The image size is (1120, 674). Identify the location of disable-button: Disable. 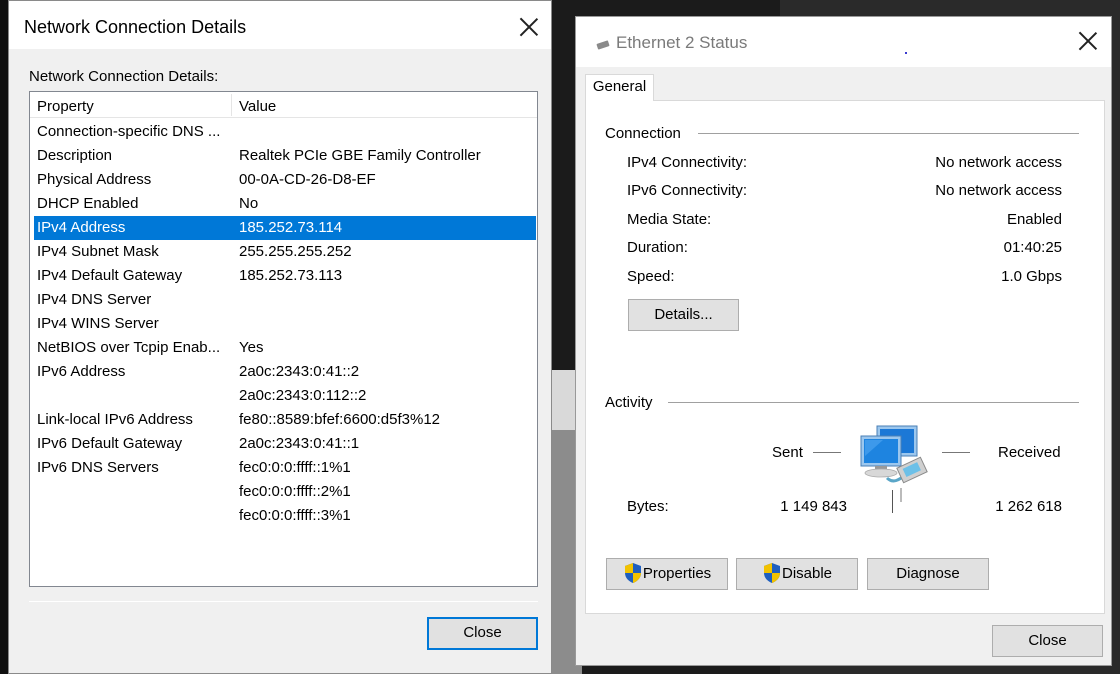
(797, 574).